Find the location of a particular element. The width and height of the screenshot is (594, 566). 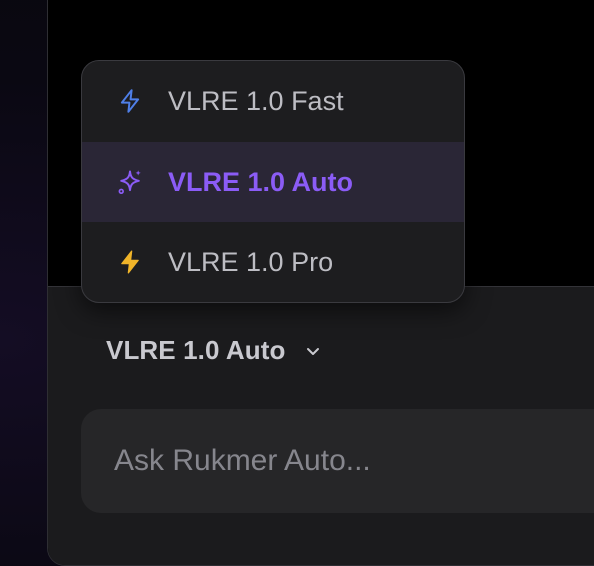

menu-item-vlre-fast: VLRE 1.0 Fast is located at coordinates (273, 101).